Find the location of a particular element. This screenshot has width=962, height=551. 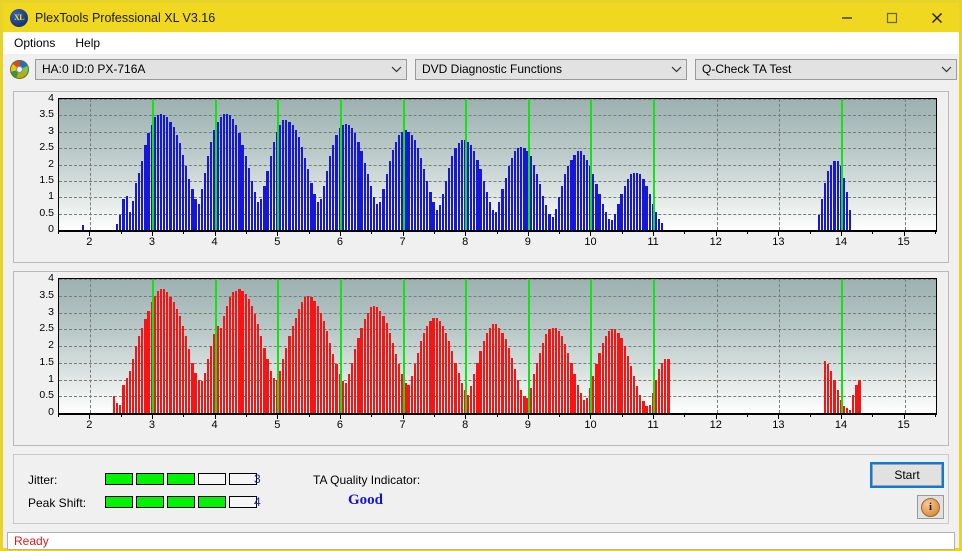

minimize-icon is located at coordinates (846, 17).